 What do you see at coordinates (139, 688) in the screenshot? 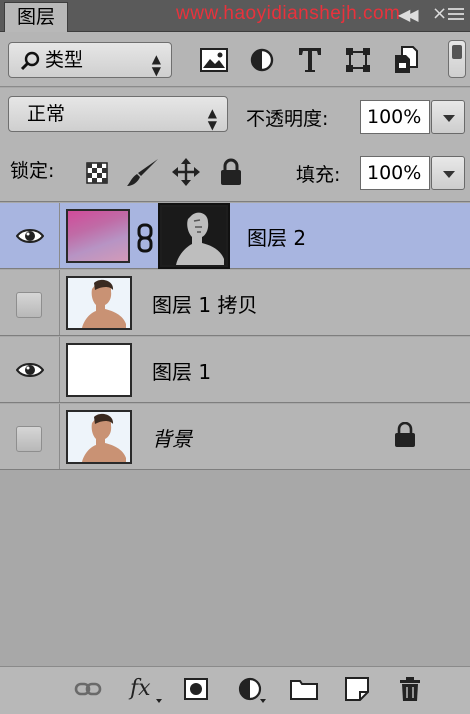
I see `svg-text: fx` at bounding box center [139, 688].